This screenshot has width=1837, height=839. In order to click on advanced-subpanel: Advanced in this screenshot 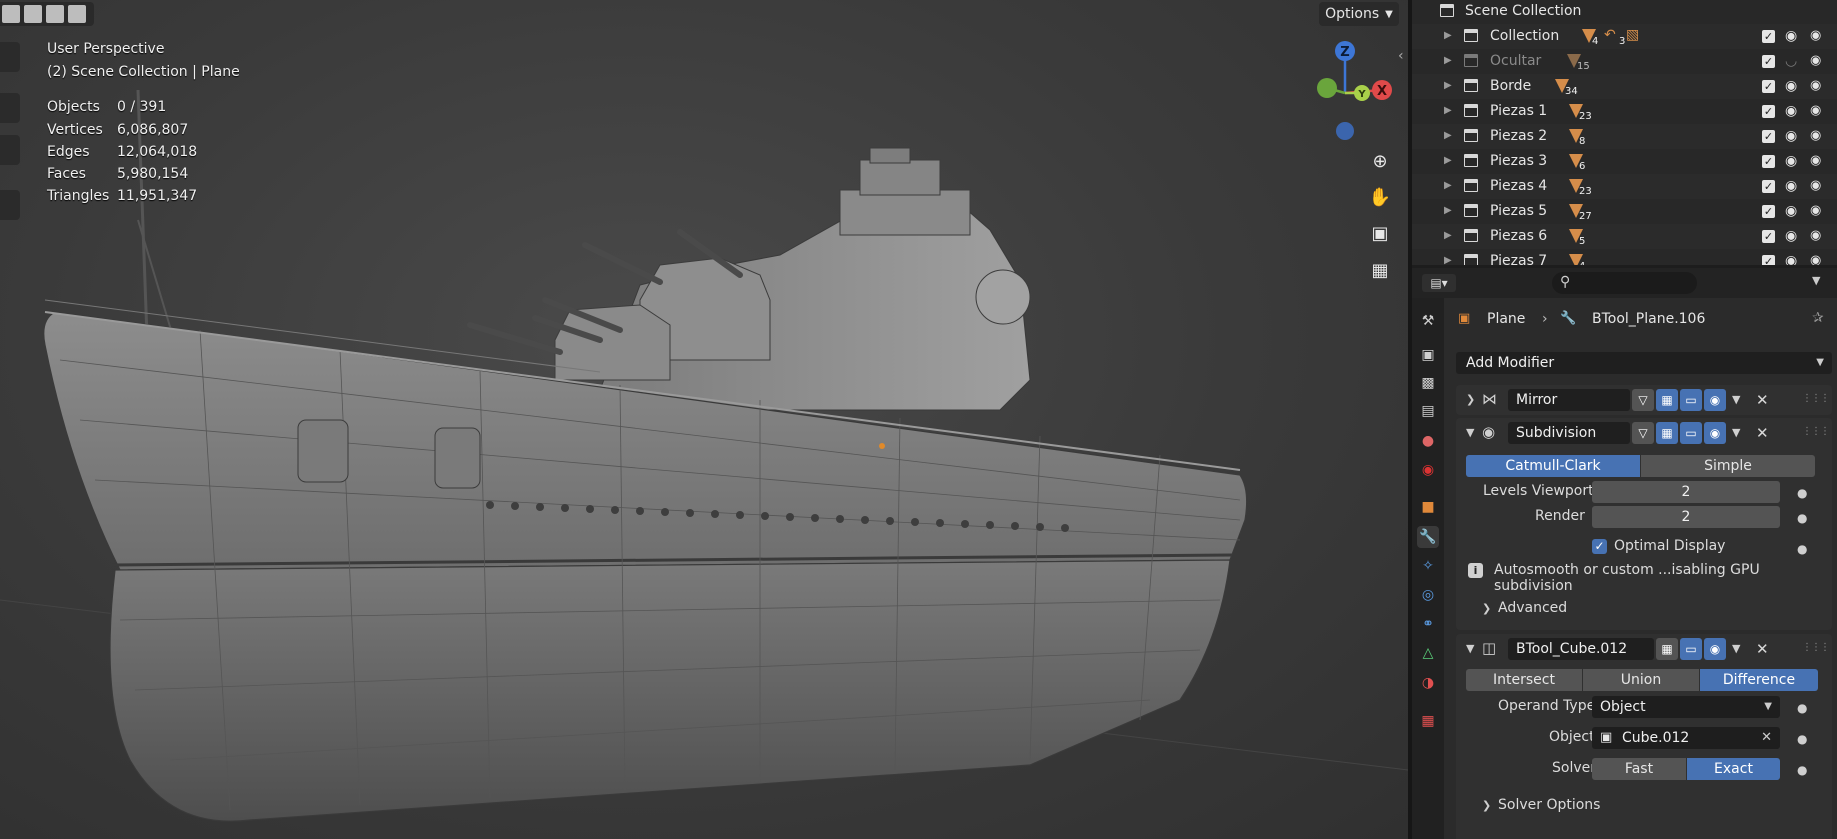, I will do `click(1532, 608)`.